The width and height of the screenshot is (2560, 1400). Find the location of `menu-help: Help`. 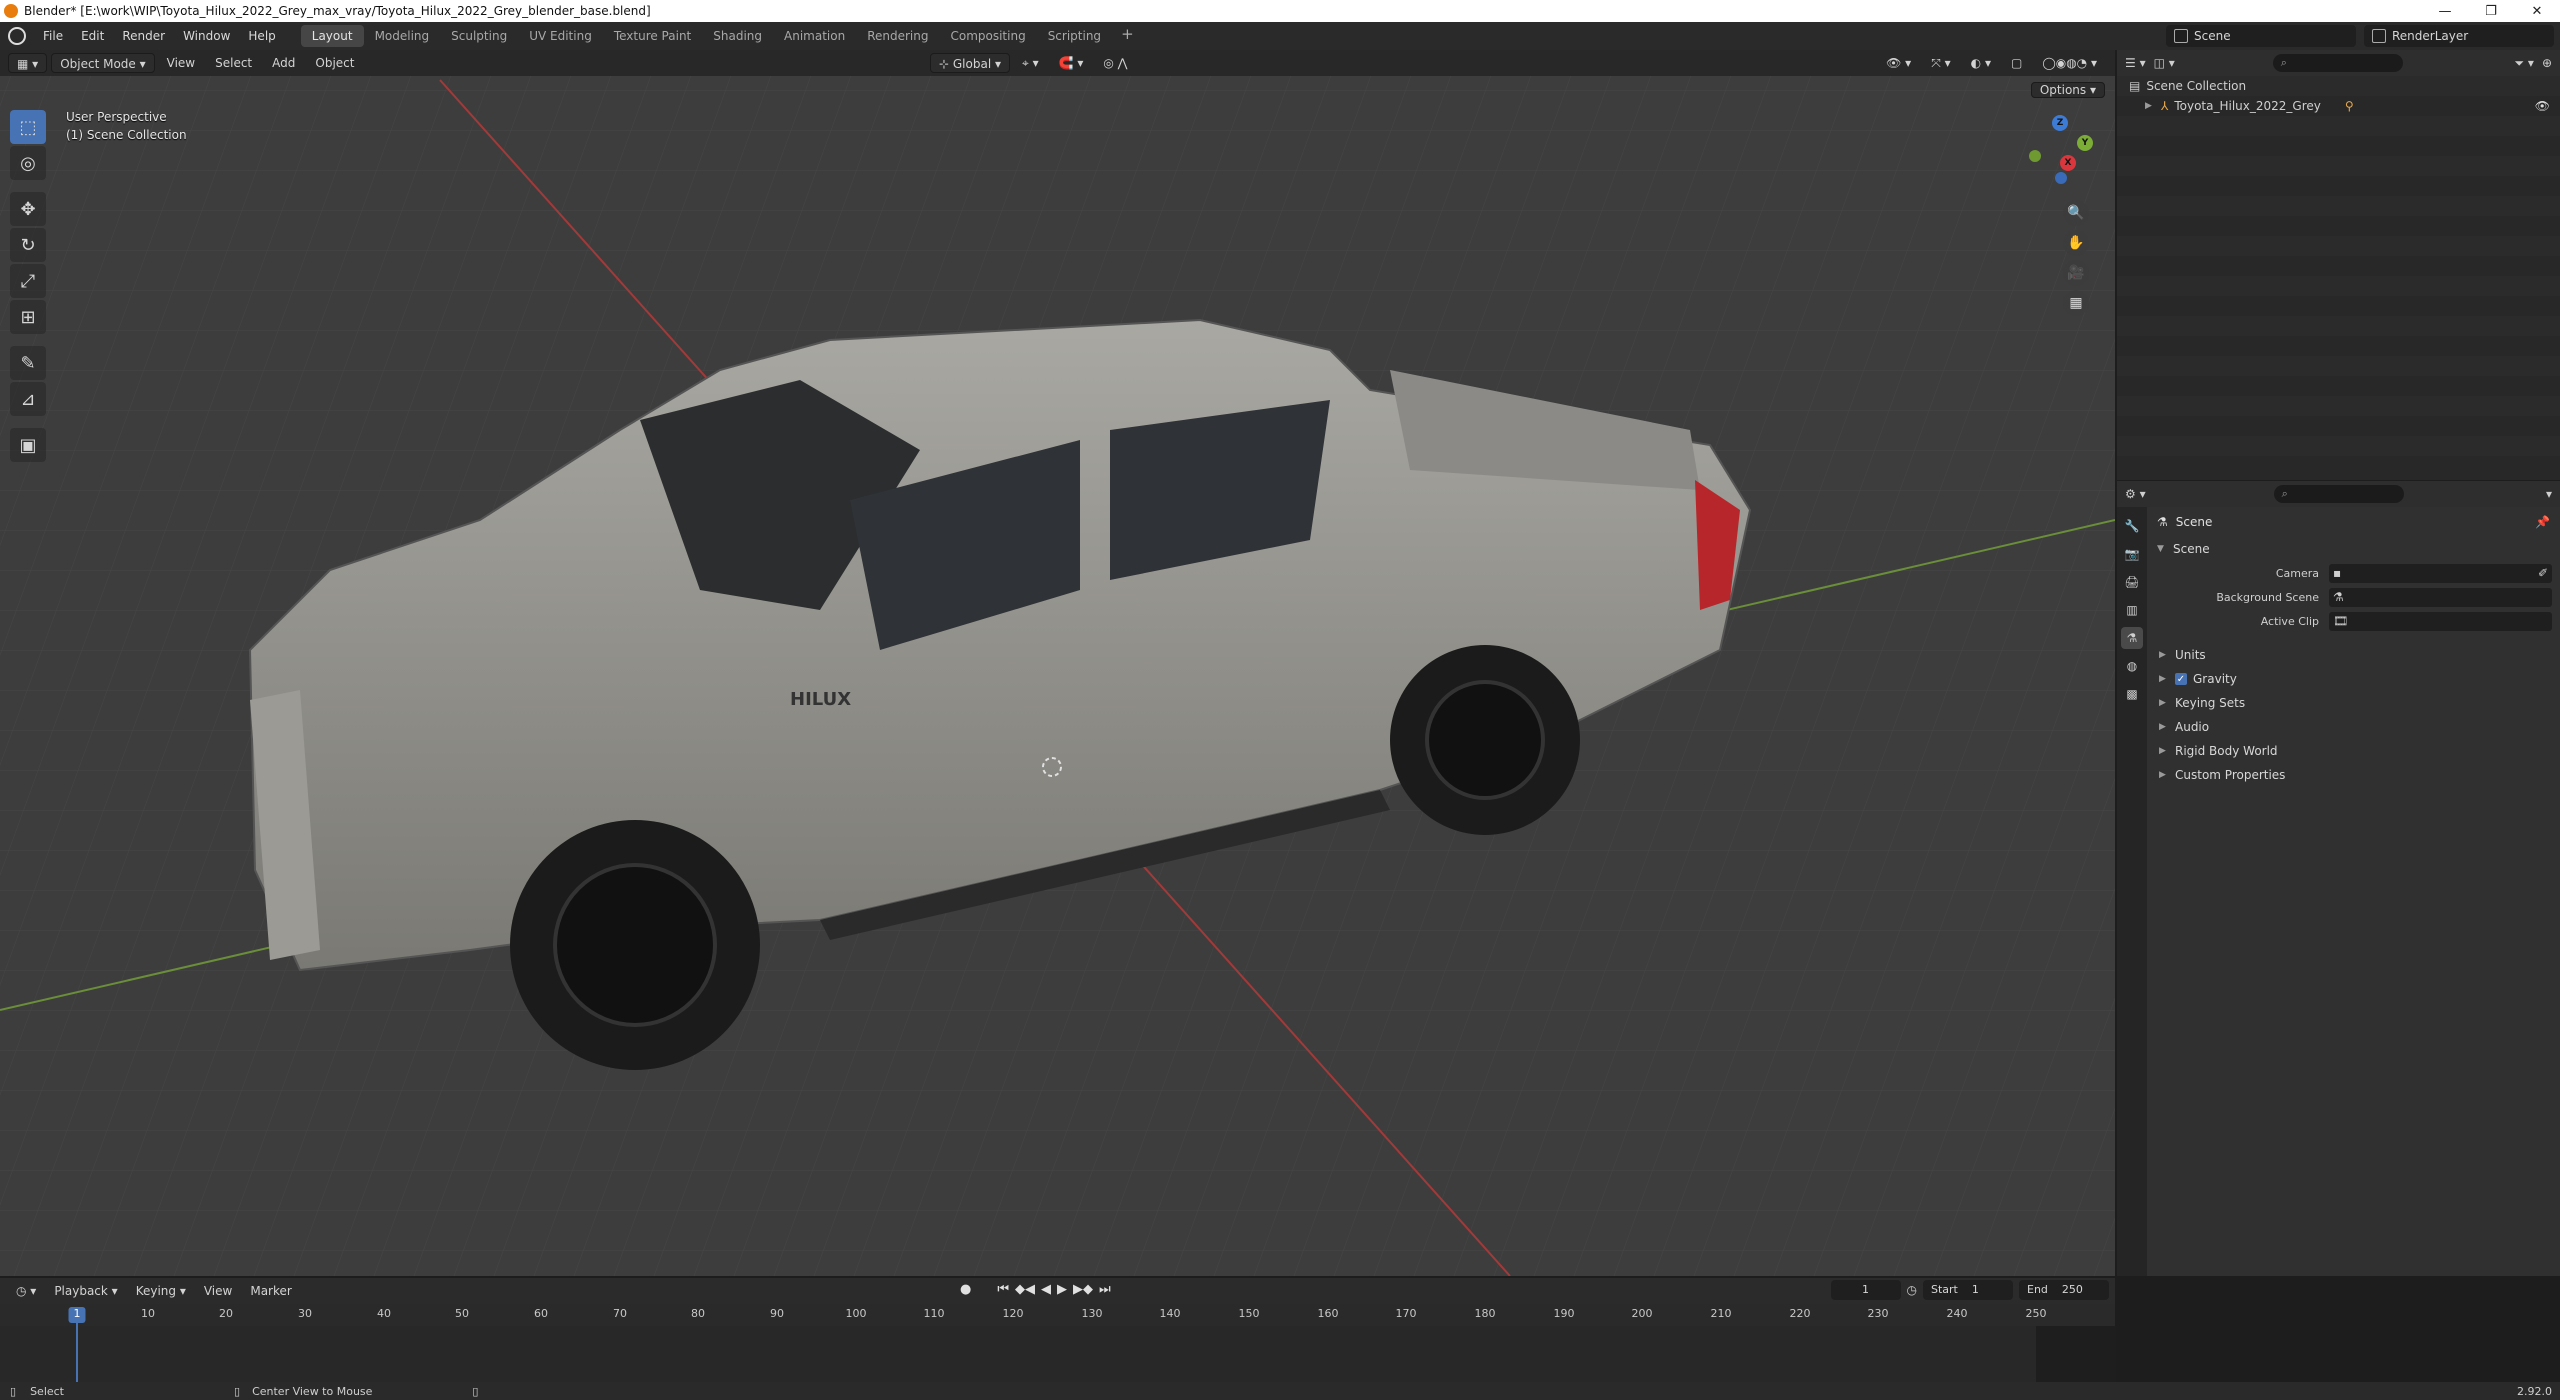

menu-help: Help is located at coordinates (261, 36).